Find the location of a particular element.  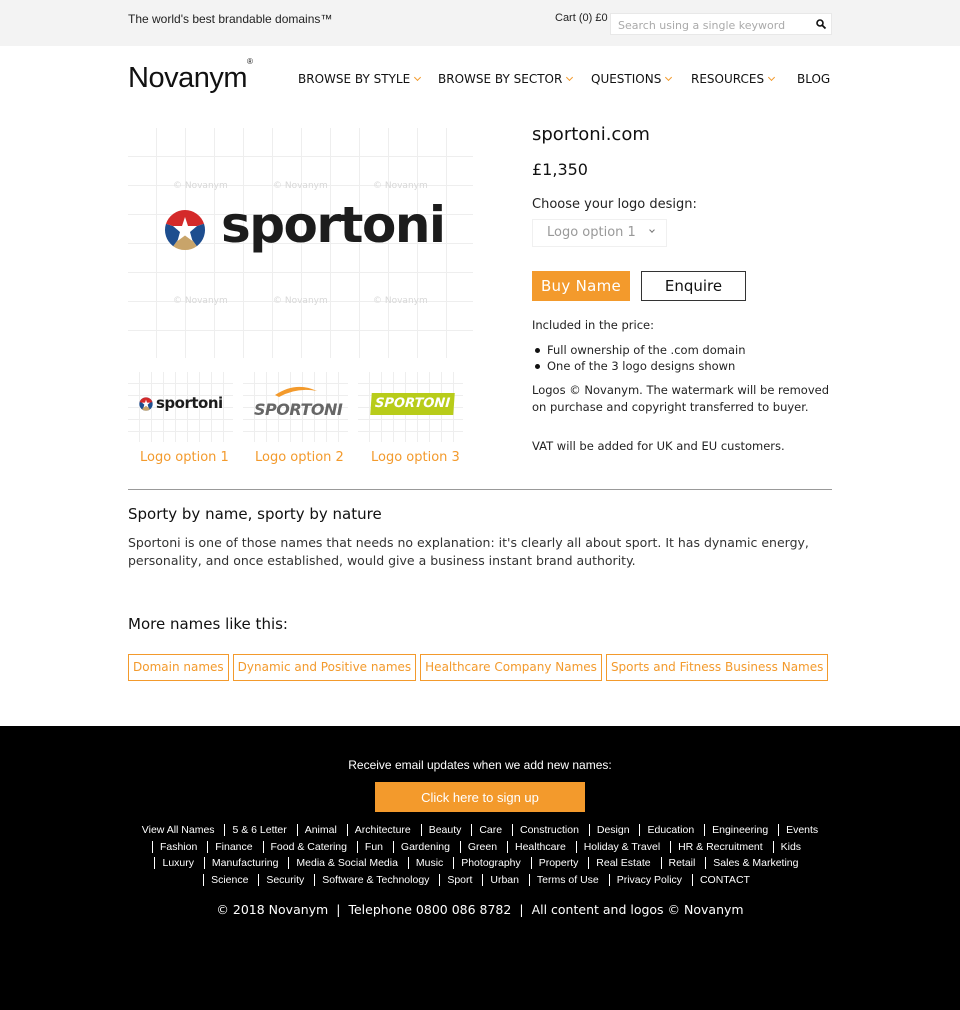

footer-link: Science is located at coordinates (229, 879).